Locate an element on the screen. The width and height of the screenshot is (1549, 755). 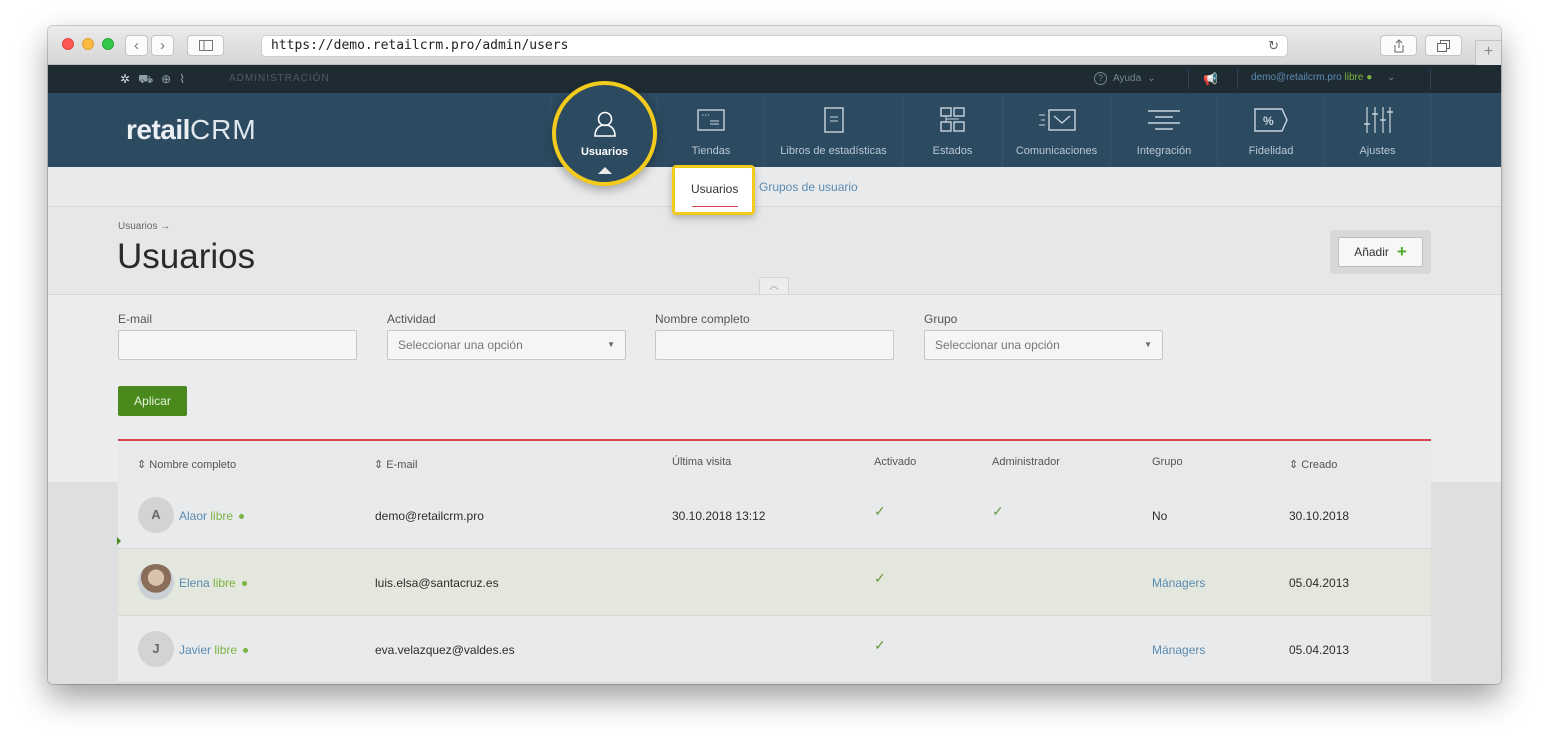
user-menu: demo@retailcrm.pro libre ● ⌄ is located at coordinates (1323, 77).